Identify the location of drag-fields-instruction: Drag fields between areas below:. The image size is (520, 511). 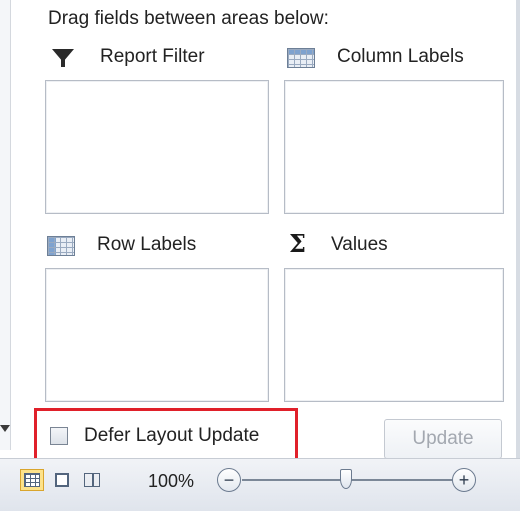
(188, 18).